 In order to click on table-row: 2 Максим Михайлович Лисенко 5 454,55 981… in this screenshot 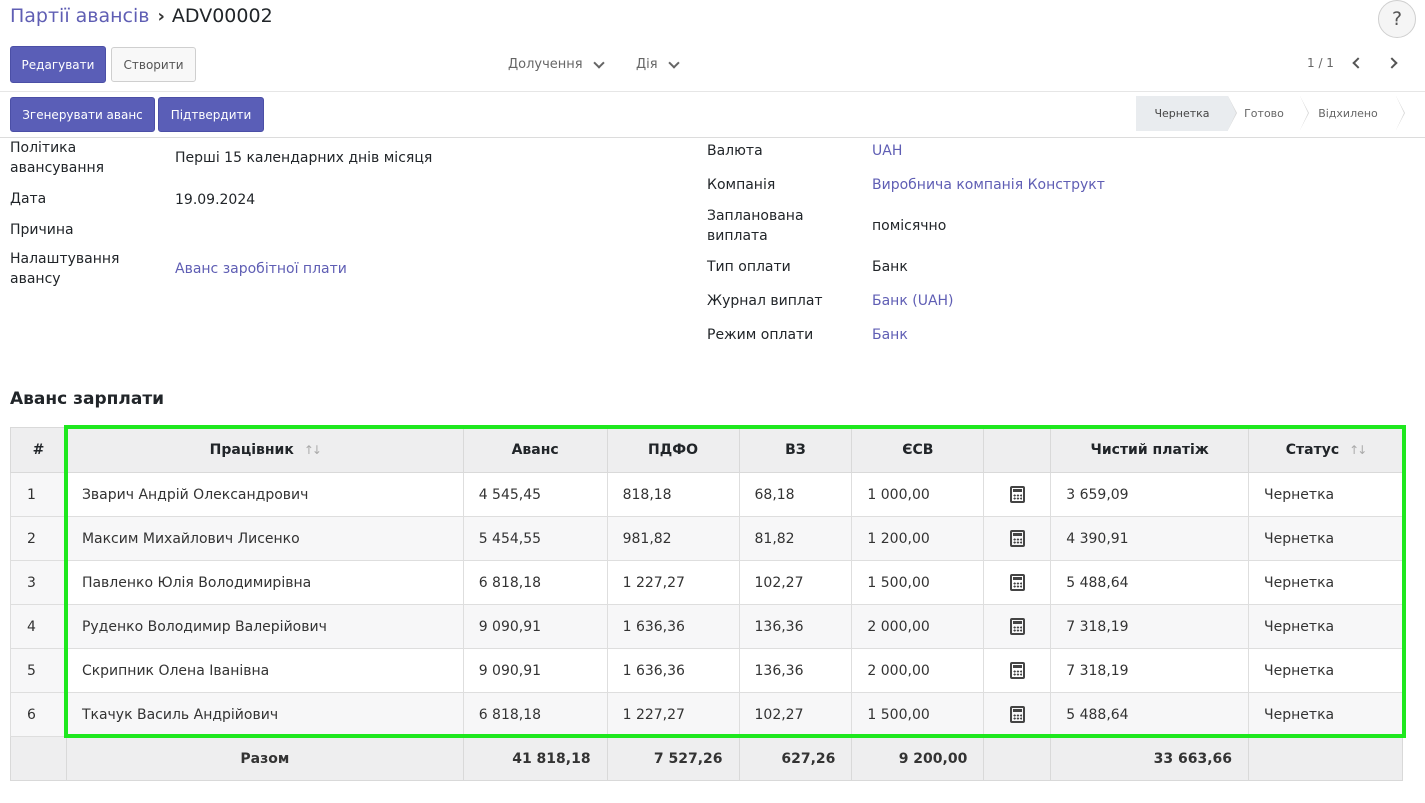, I will do `click(706, 538)`.